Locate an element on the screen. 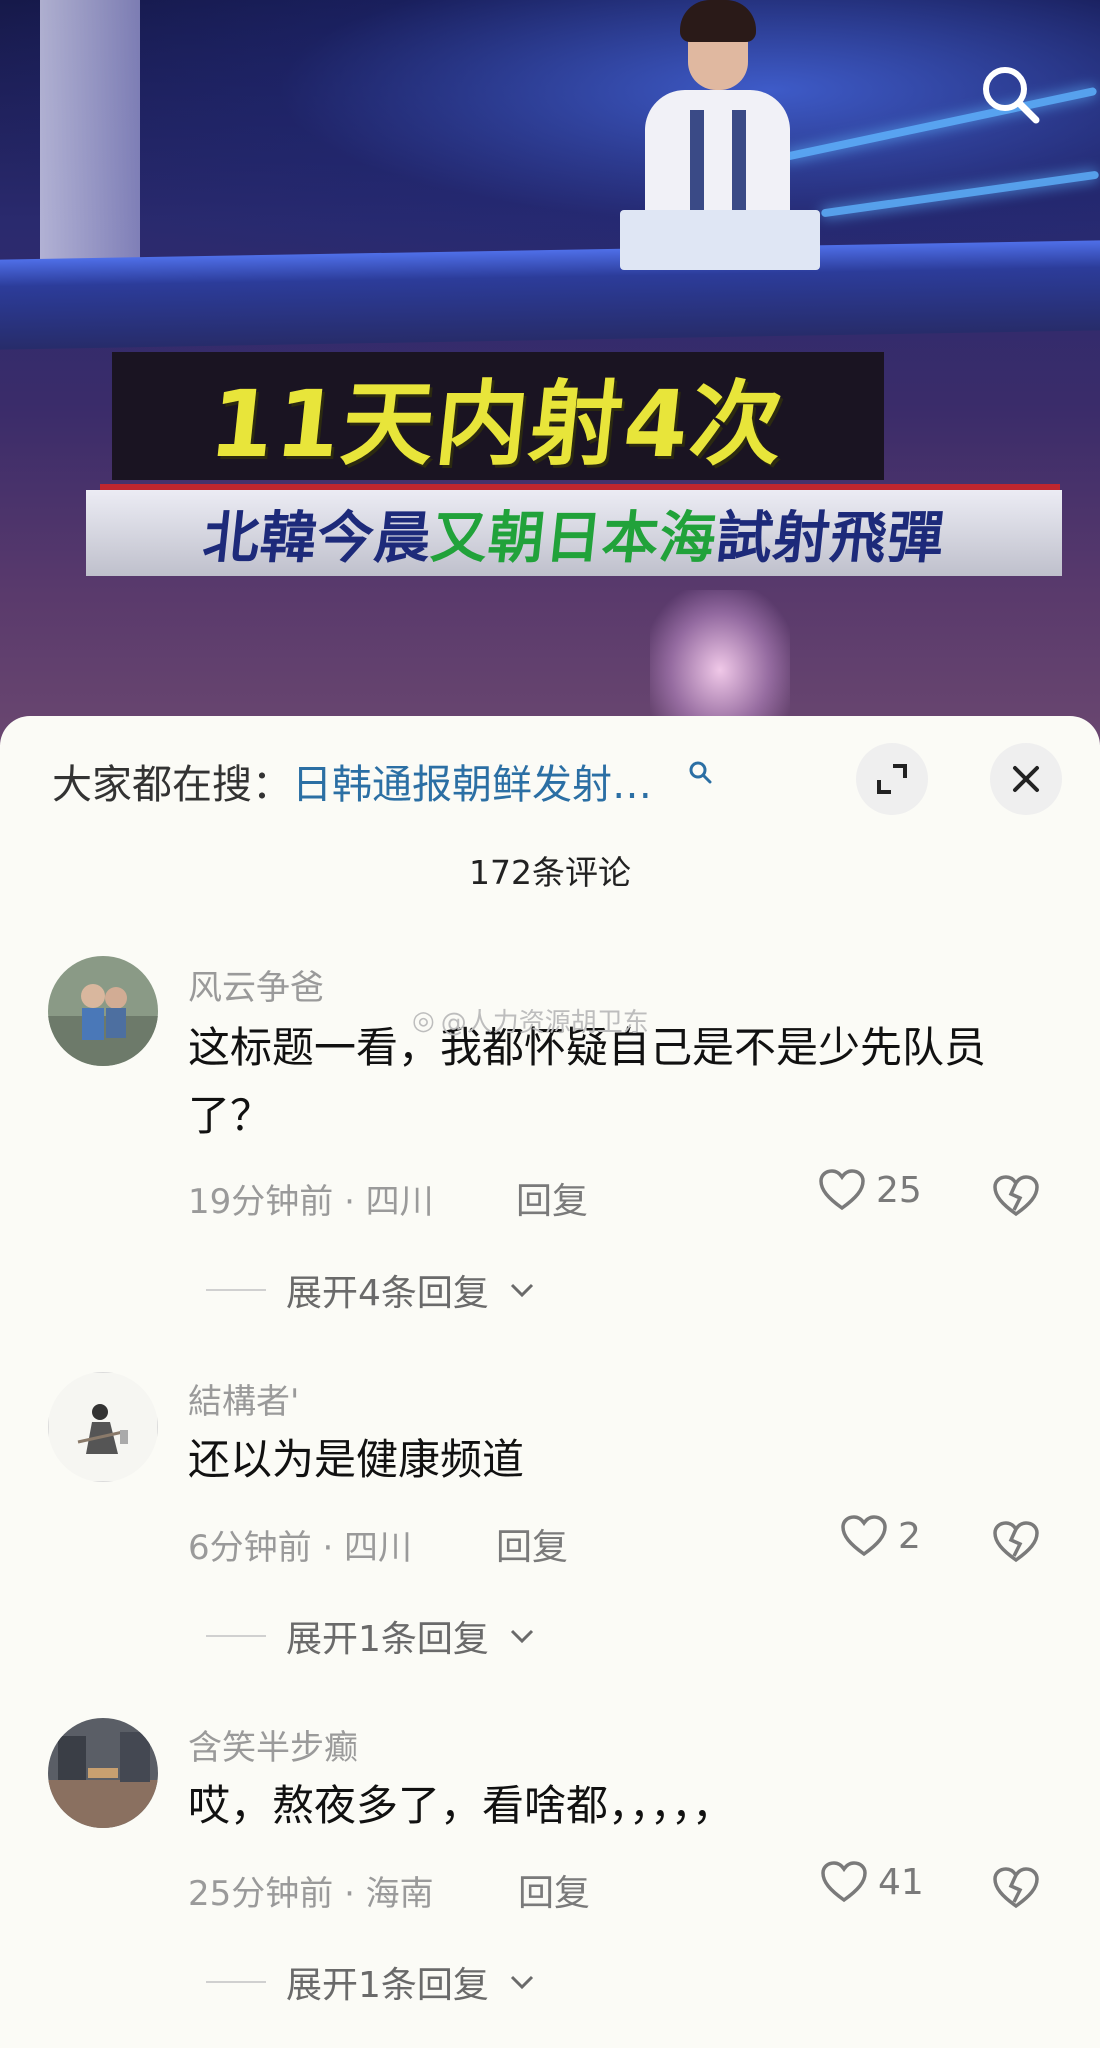 The width and height of the screenshot is (1100, 2048). expand-button is located at coordinates (892, 779).